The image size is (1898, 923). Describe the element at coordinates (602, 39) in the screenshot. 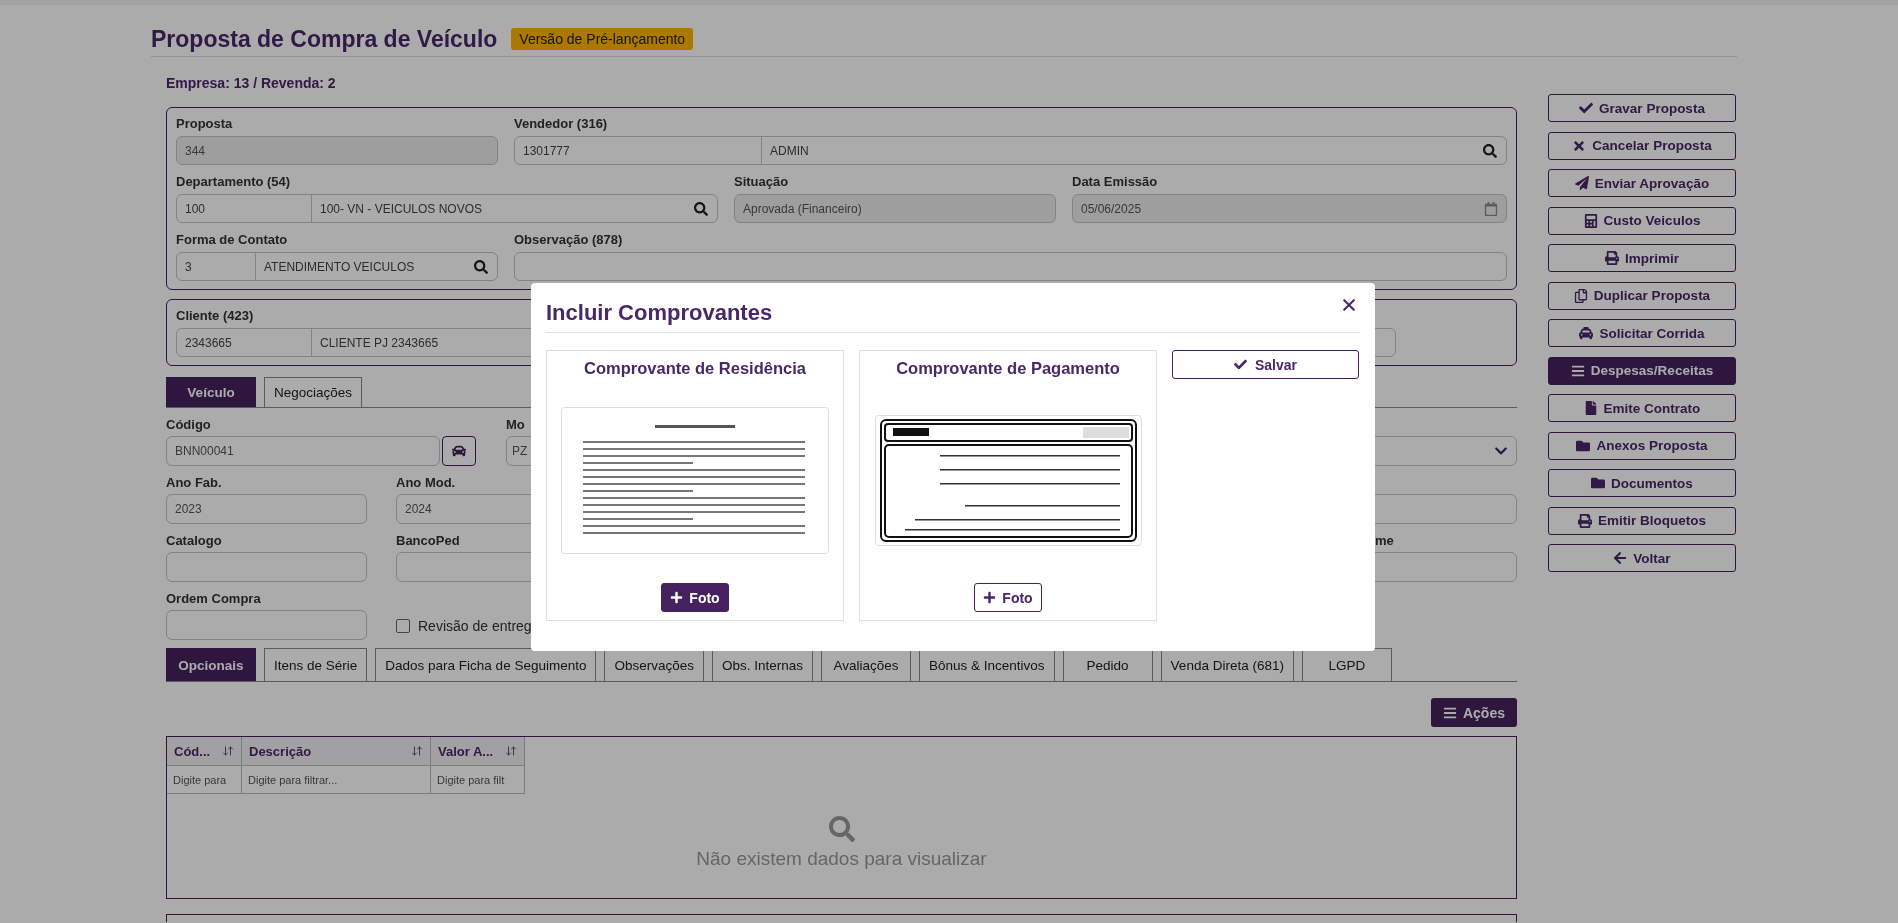

I see `version-badge: Versão de Pré-lançamento` at that location.